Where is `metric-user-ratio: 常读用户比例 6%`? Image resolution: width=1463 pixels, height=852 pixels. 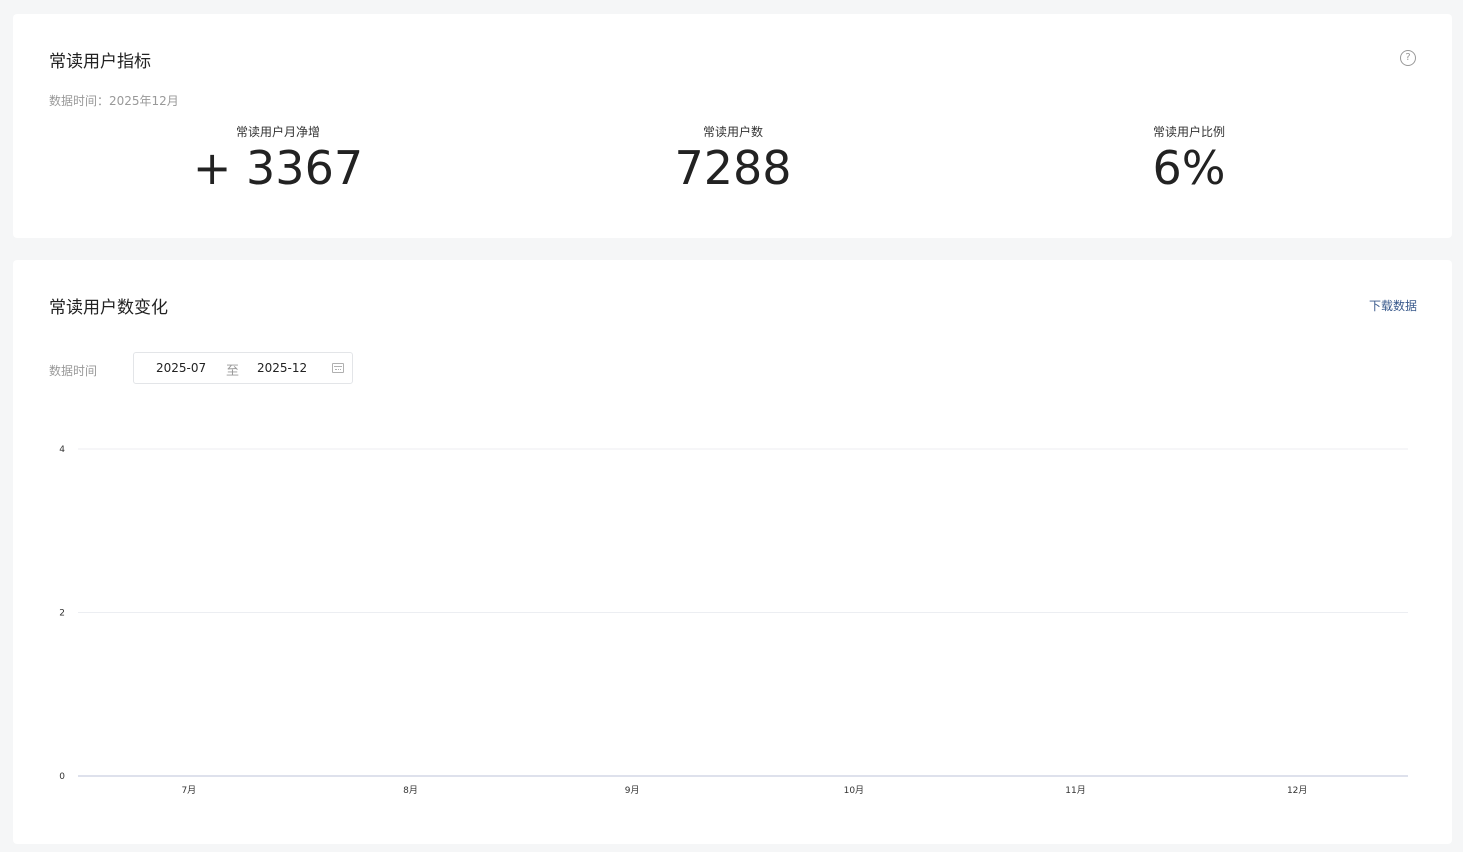 metric-user-ratio: 常读用户比例 6% is located at coordinates (1189, 158).